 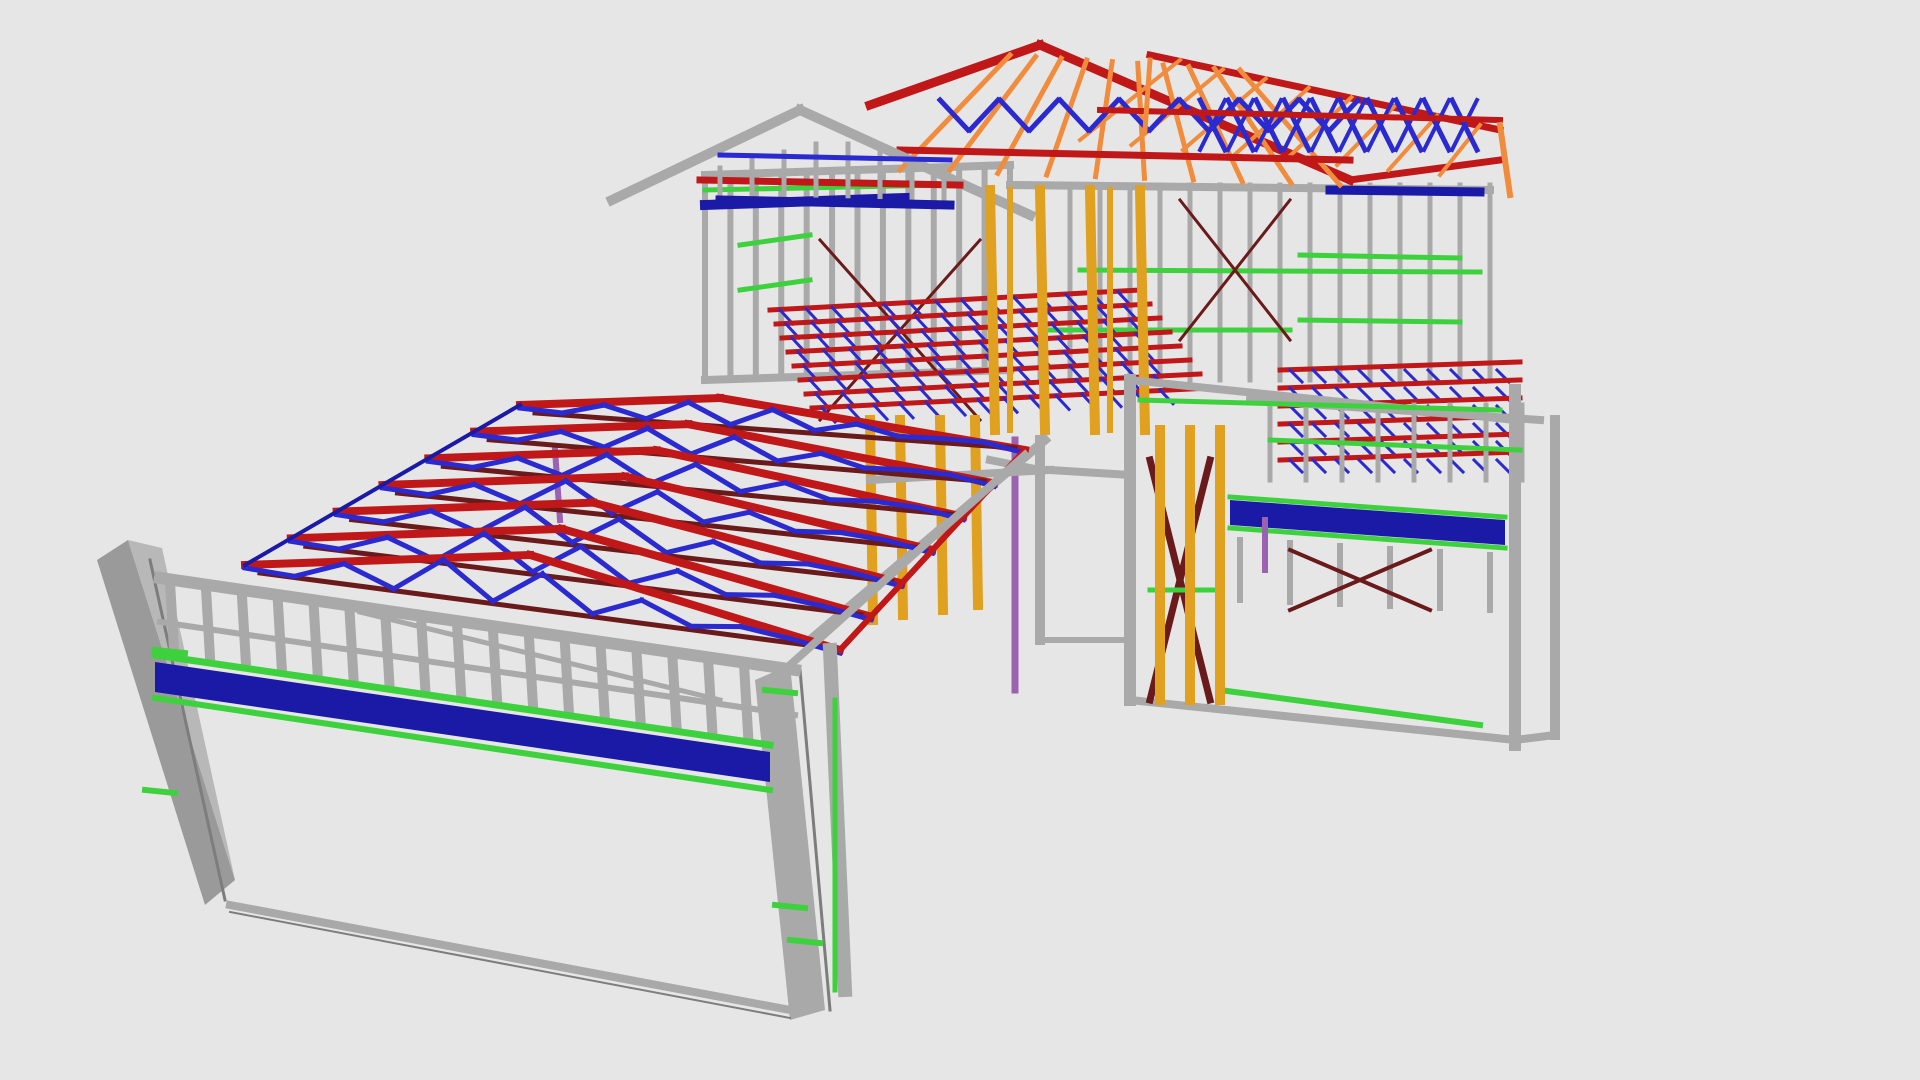 I want to click on gable-chord, so click(x=830, y=182).